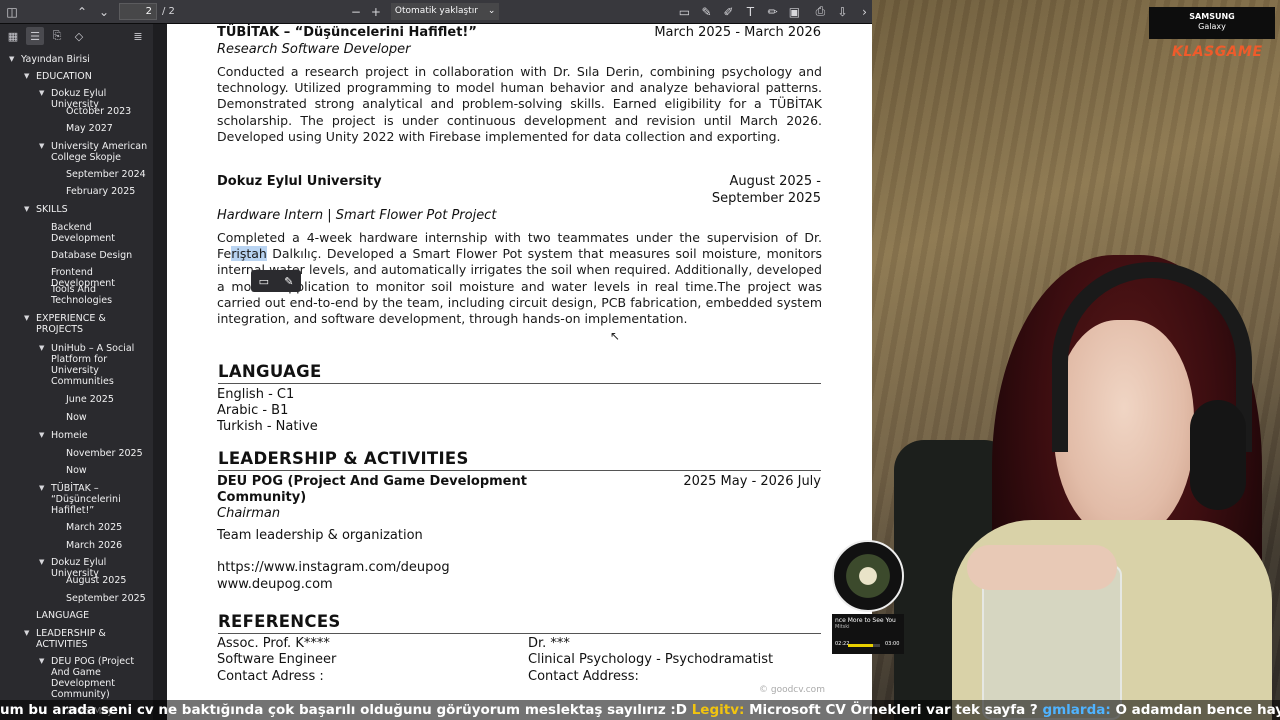  I want to click on sponsor-logo: SAMSUNG Galaxy, so click(1212, 23).